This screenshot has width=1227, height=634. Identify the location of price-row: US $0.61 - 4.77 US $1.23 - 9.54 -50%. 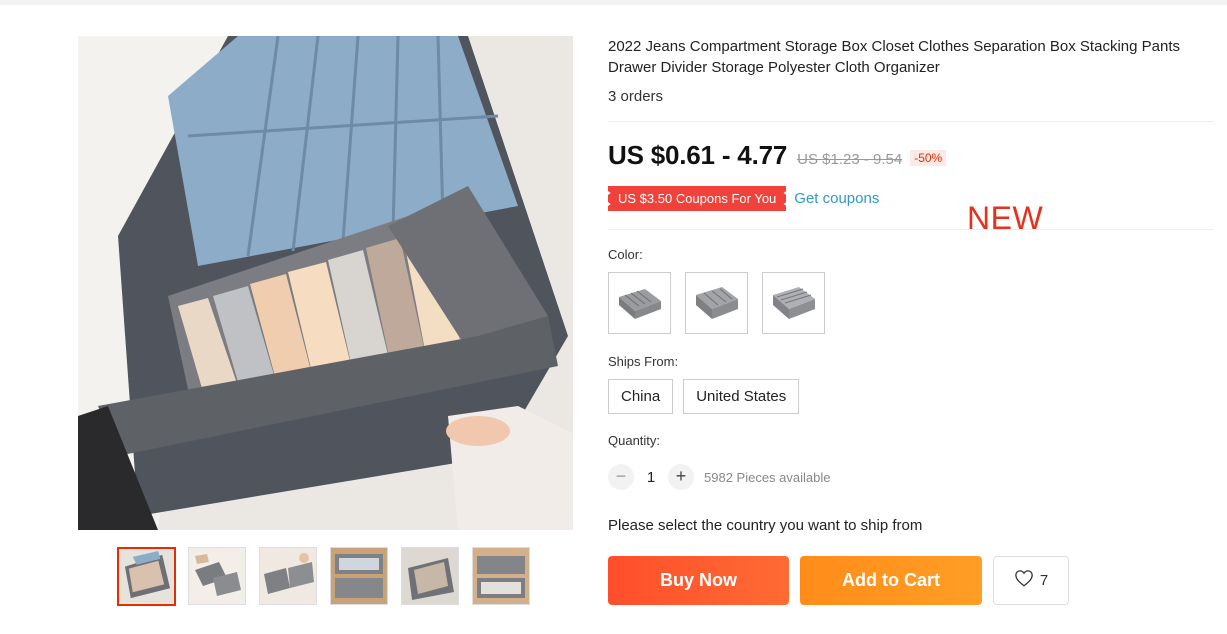
(777, 155).